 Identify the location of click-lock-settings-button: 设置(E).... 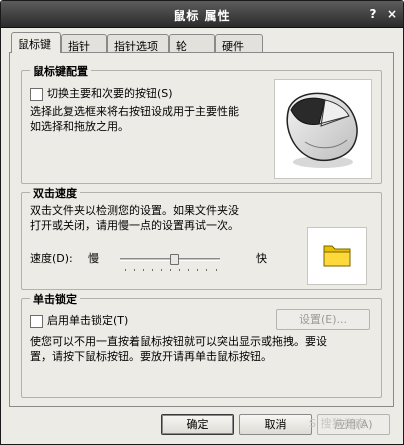
(323, 319).